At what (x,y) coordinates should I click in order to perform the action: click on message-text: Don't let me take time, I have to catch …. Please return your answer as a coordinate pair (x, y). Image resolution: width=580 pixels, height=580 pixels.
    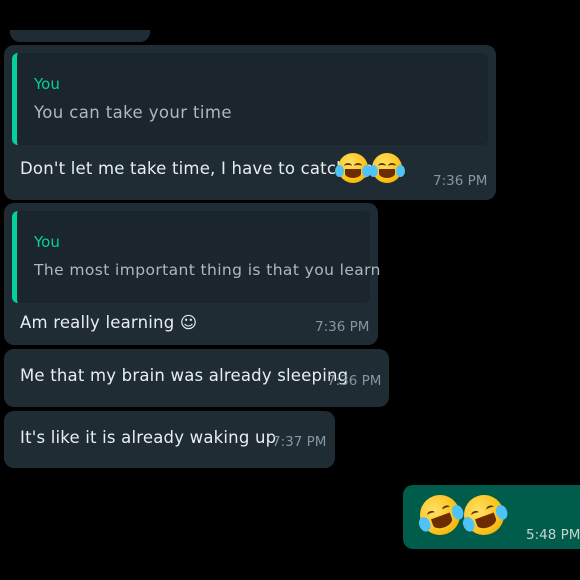
    Looking at the image, I should click on (197, 168).